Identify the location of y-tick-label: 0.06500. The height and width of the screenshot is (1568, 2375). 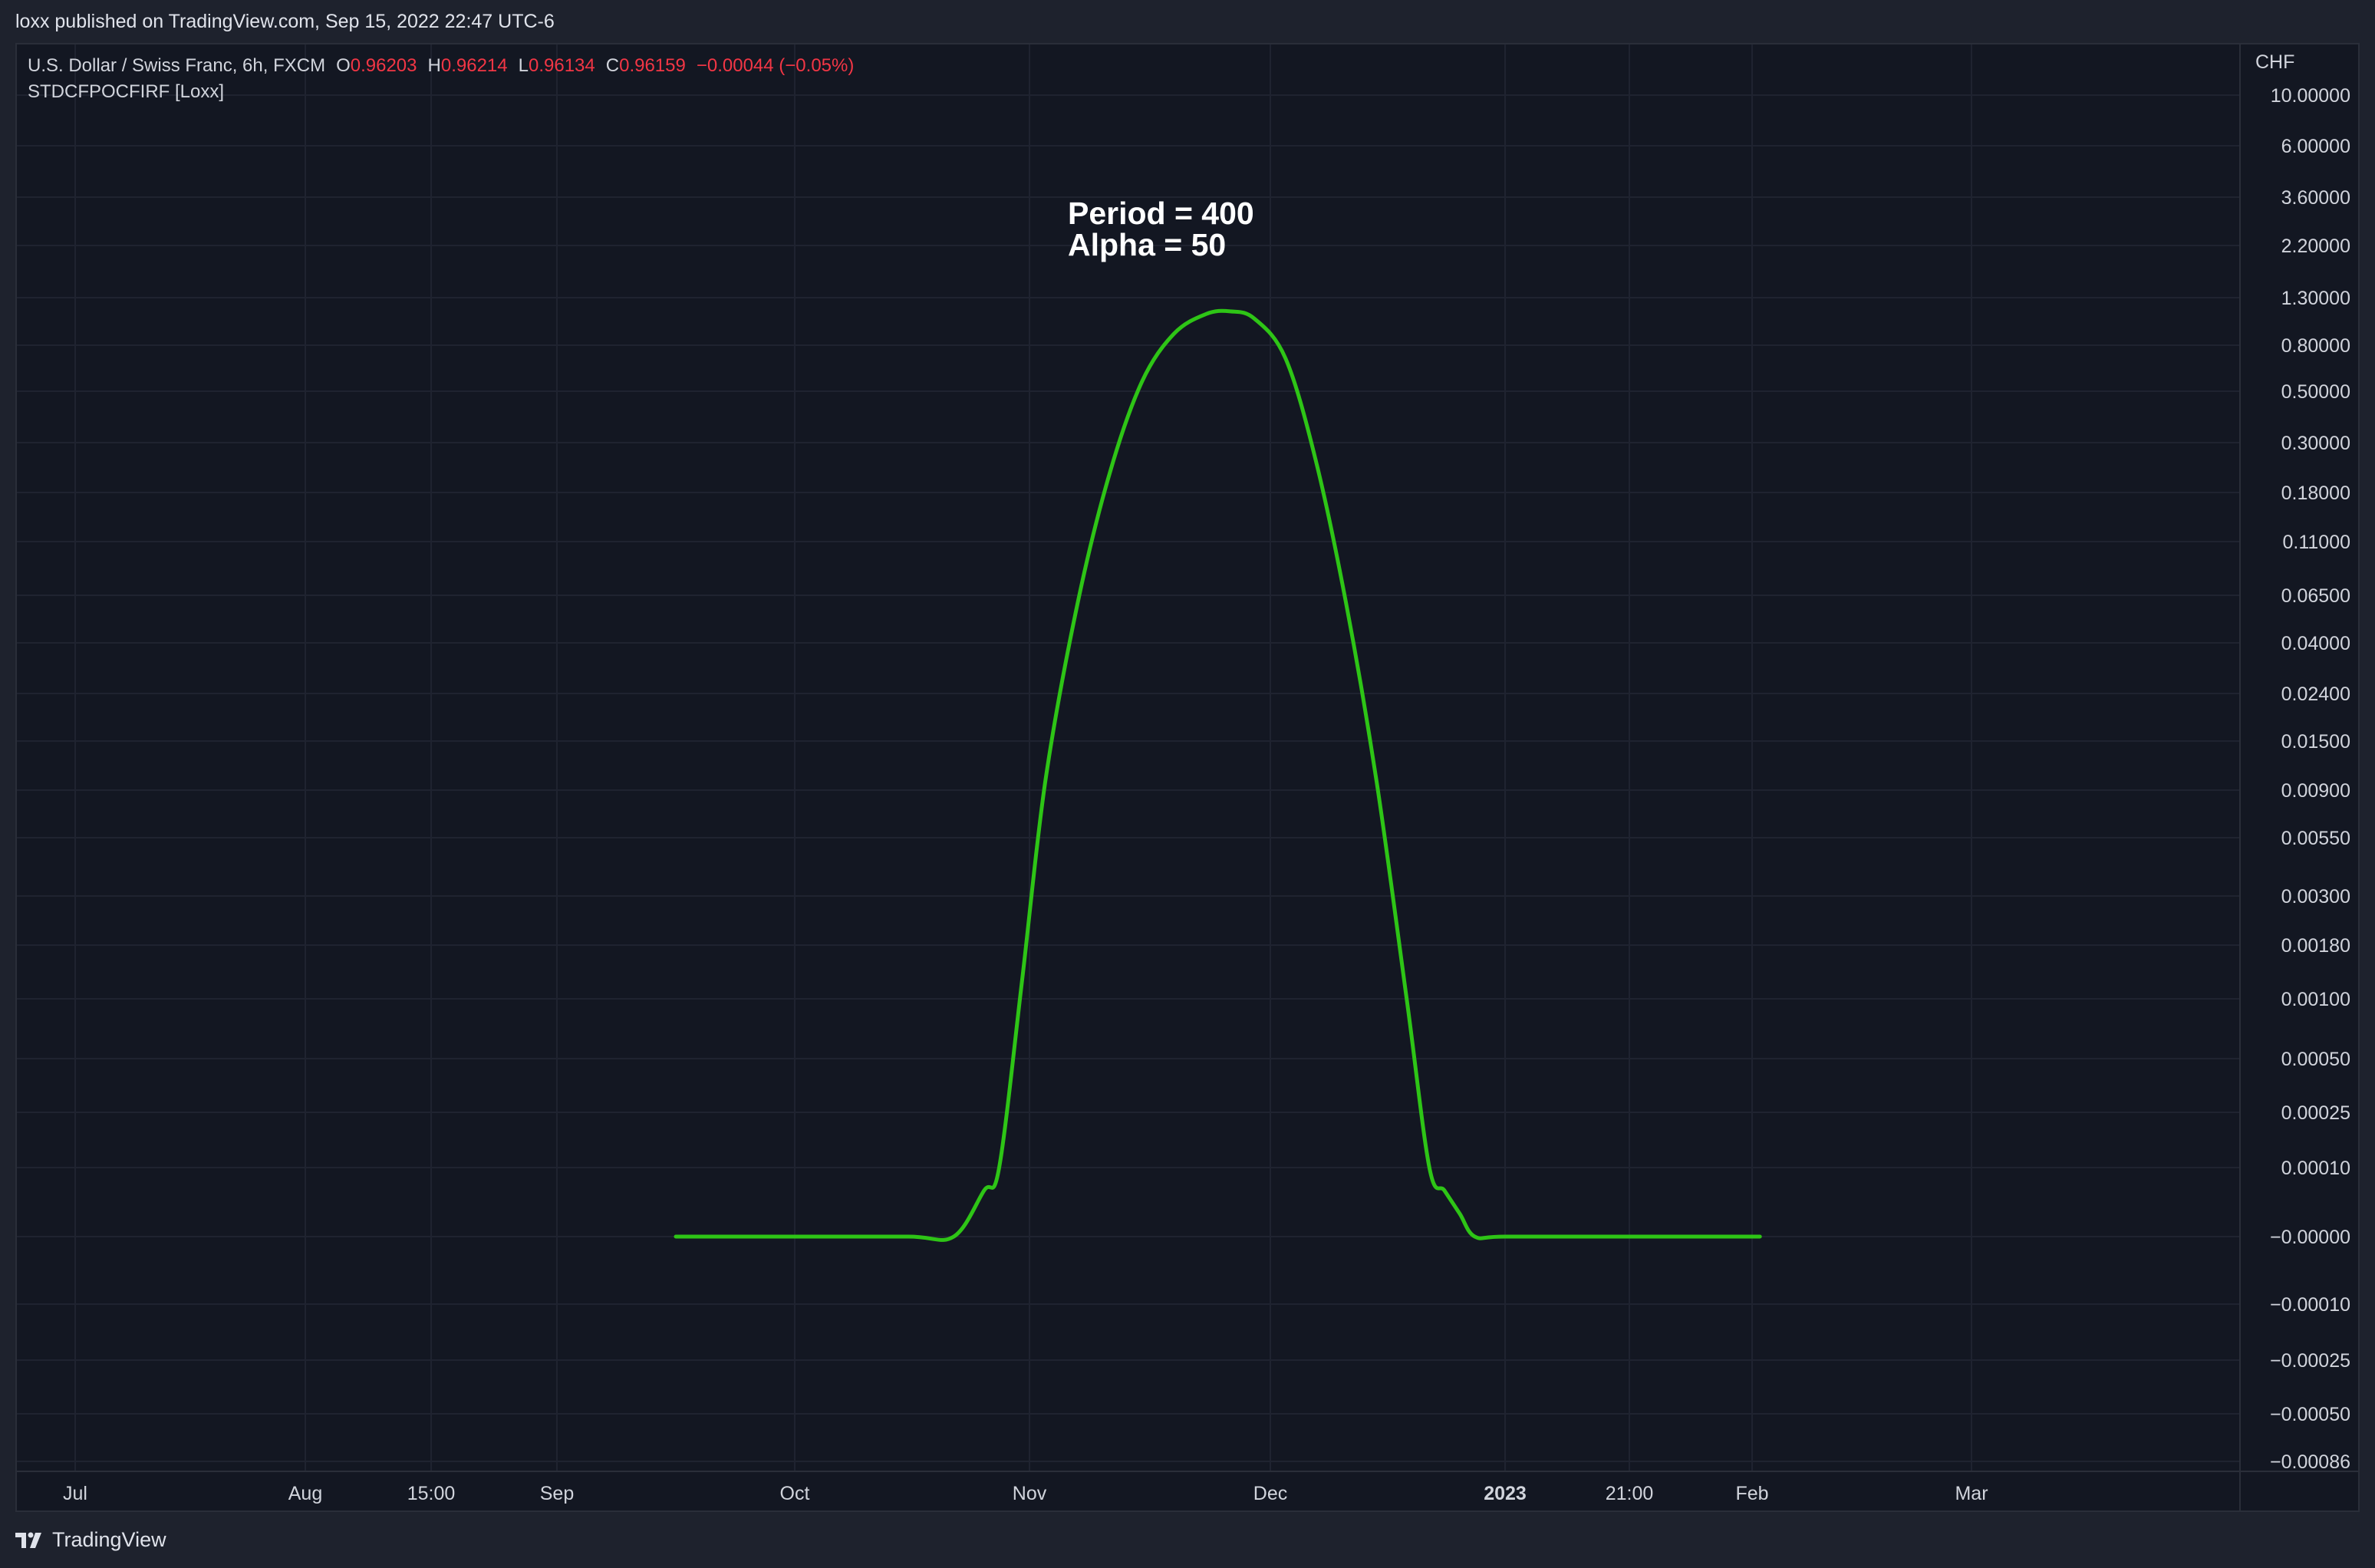
(2315, 596).